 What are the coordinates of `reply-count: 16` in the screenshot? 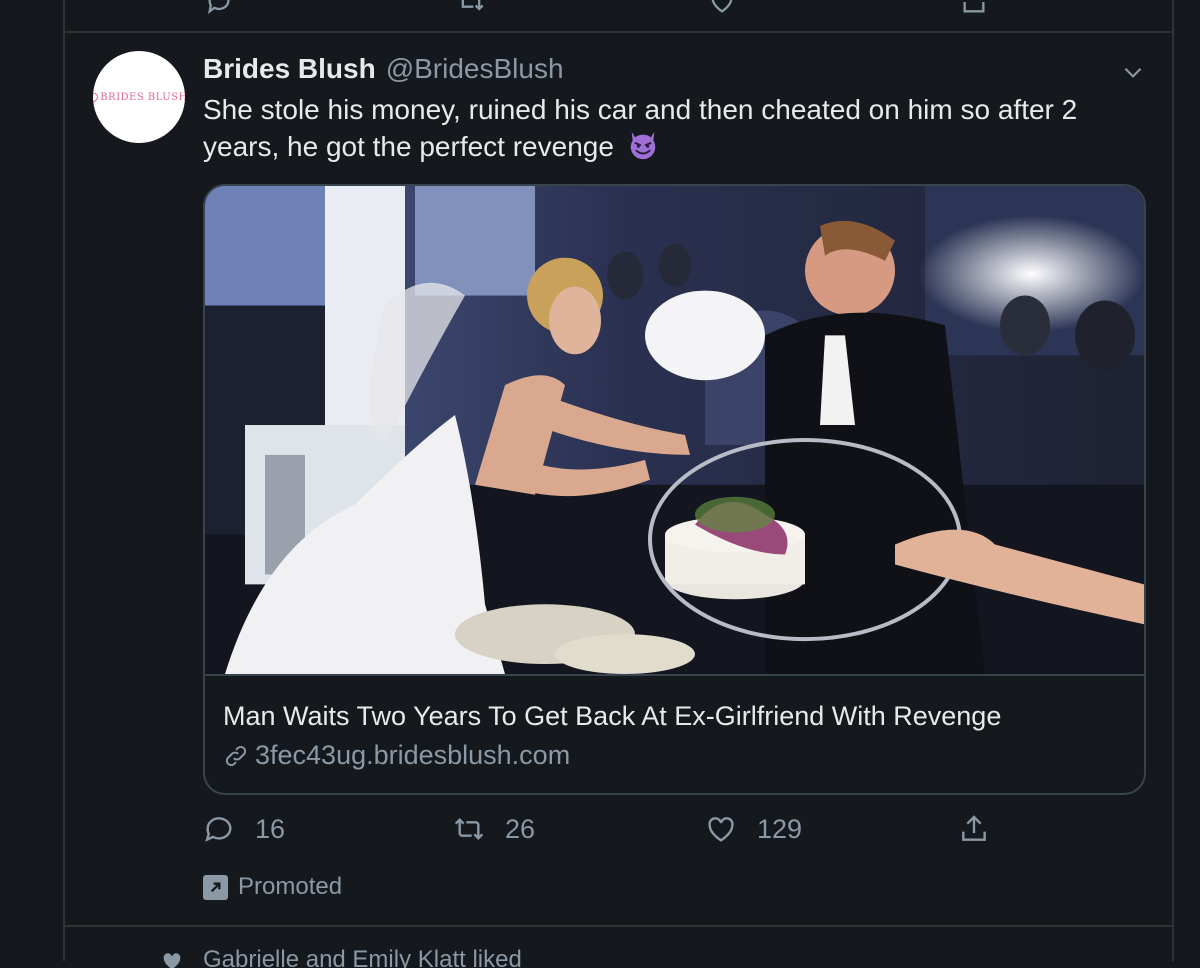 It's located at (270, 828).